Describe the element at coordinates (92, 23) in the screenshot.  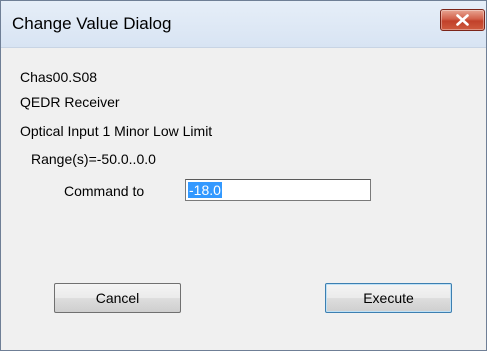
I see `window-title: Change Value Dialog` at that location.